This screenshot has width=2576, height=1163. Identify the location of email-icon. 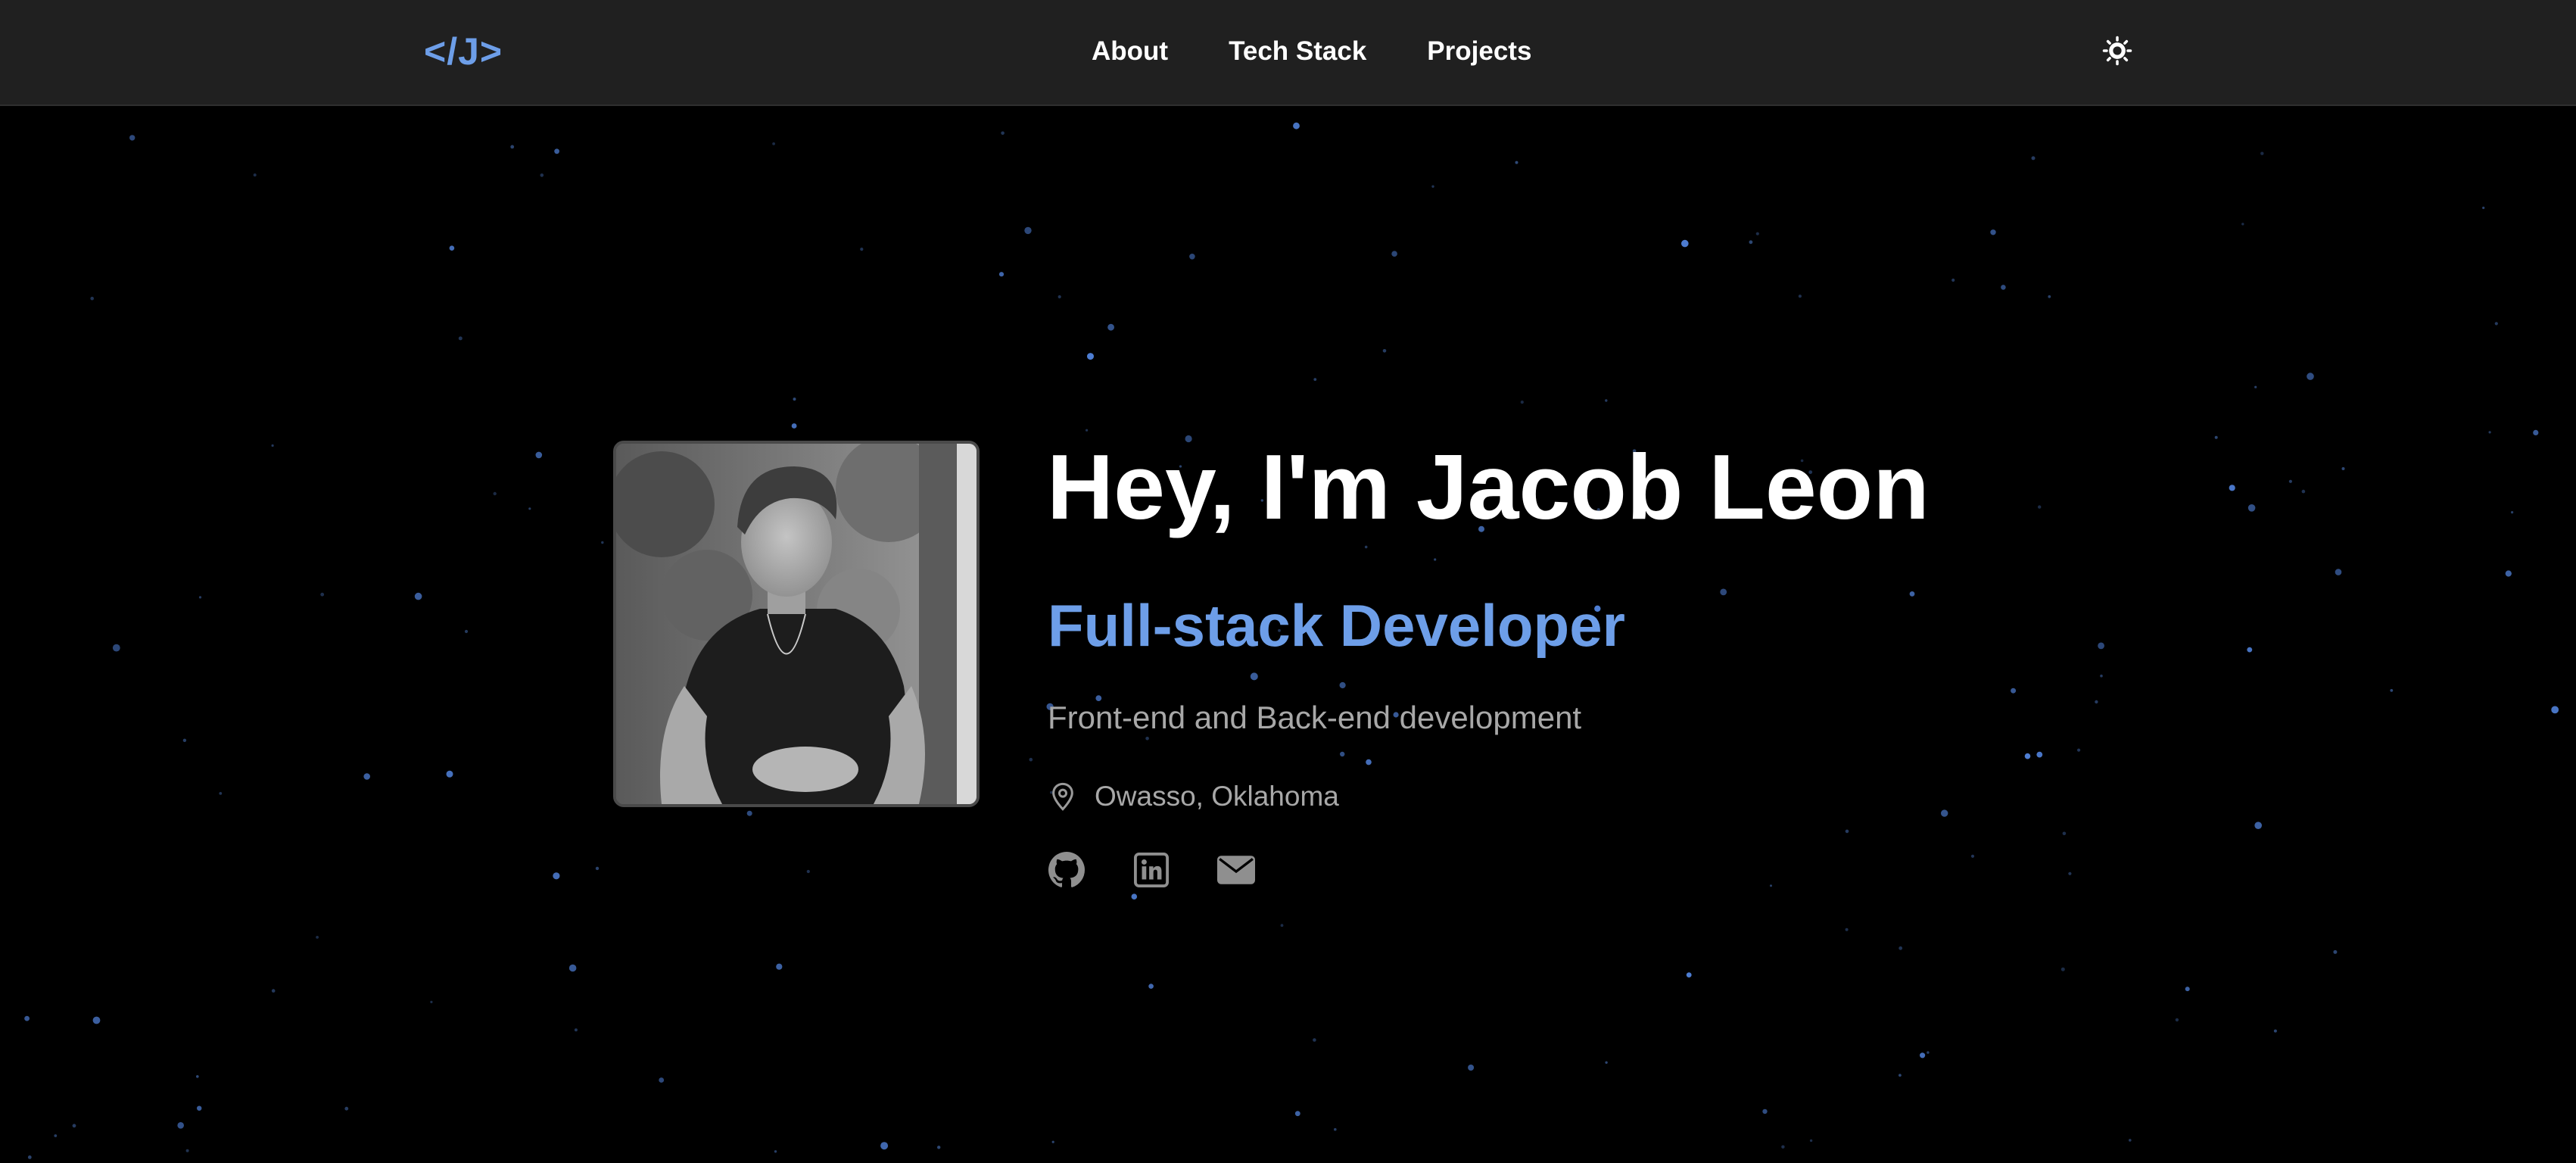
(1236, 870).